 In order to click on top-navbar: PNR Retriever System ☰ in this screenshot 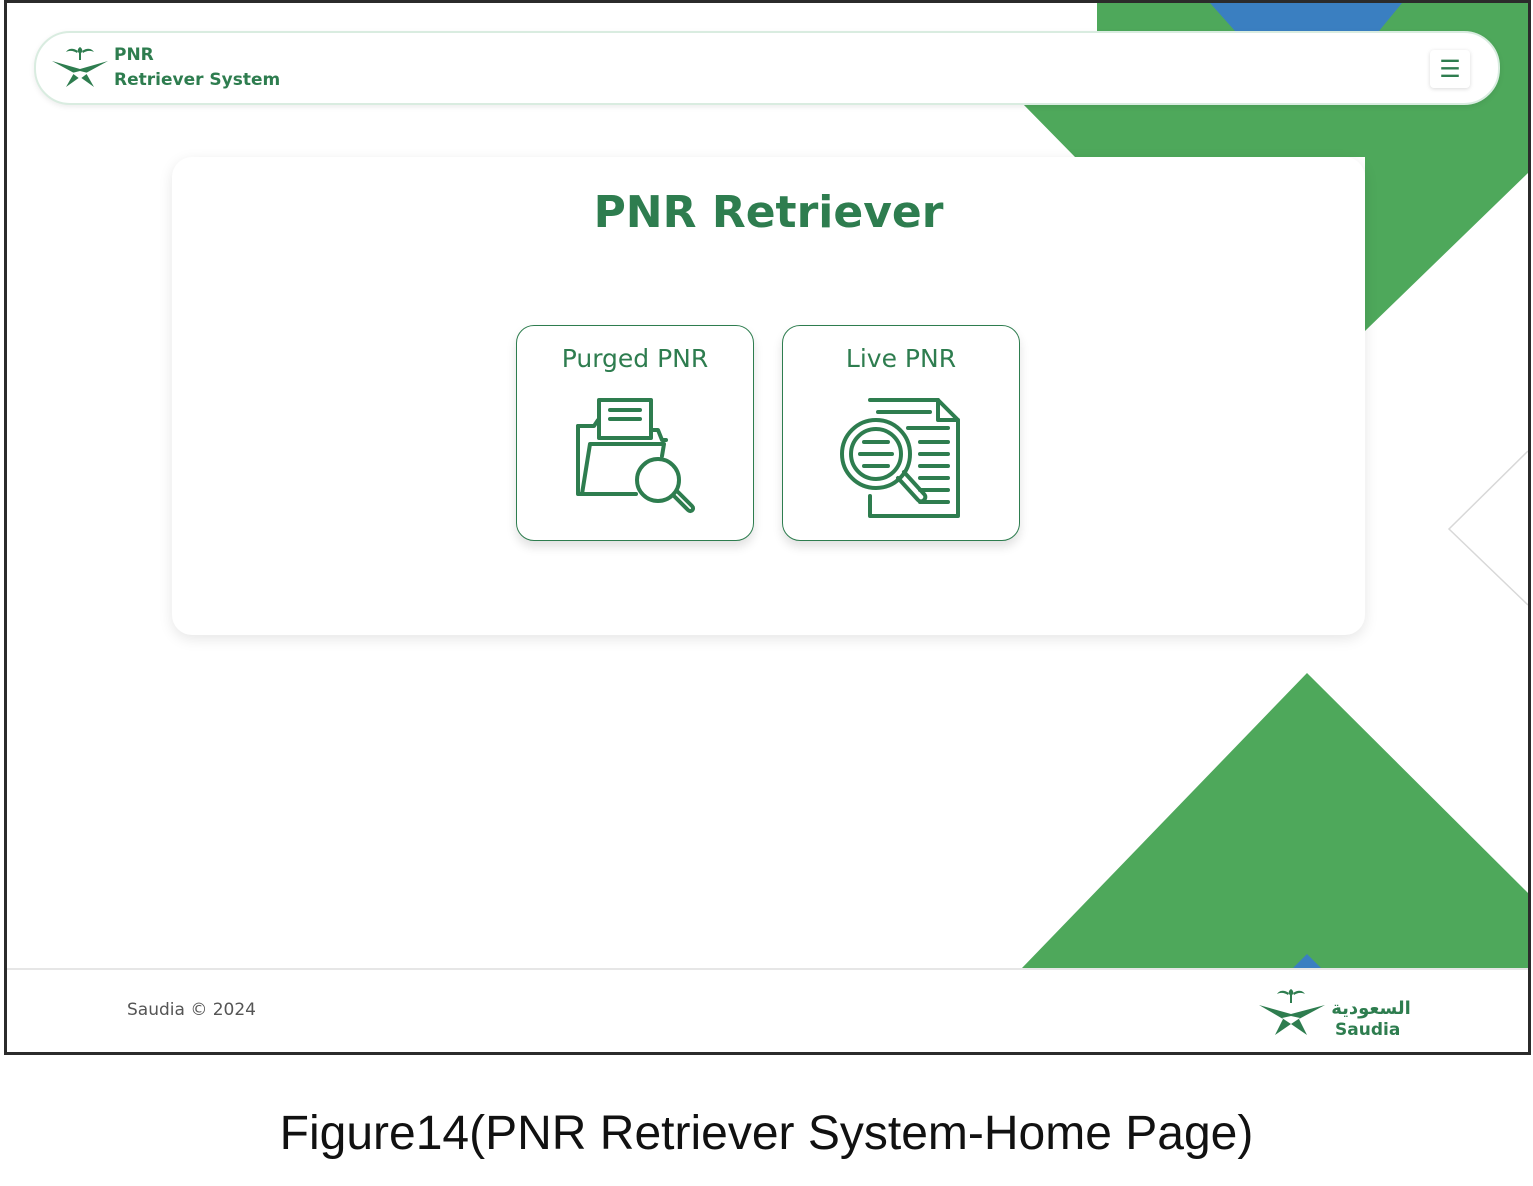, I will do `click(767, 68)`.